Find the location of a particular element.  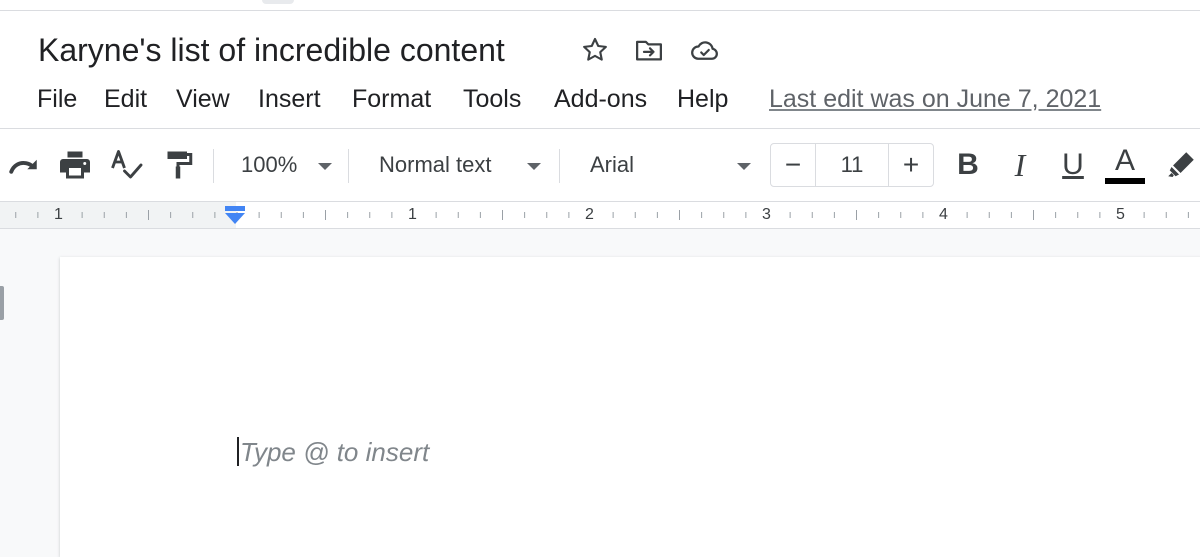

editor-placeholder: Type @ to insert is located at coordinates (334, 452).